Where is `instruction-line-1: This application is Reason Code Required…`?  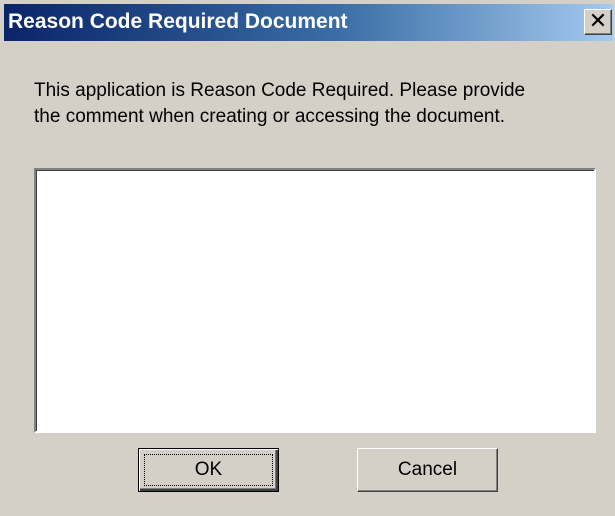 instruction-line-1: This application is Reason Code Required… is located at coordinates (280, 90).